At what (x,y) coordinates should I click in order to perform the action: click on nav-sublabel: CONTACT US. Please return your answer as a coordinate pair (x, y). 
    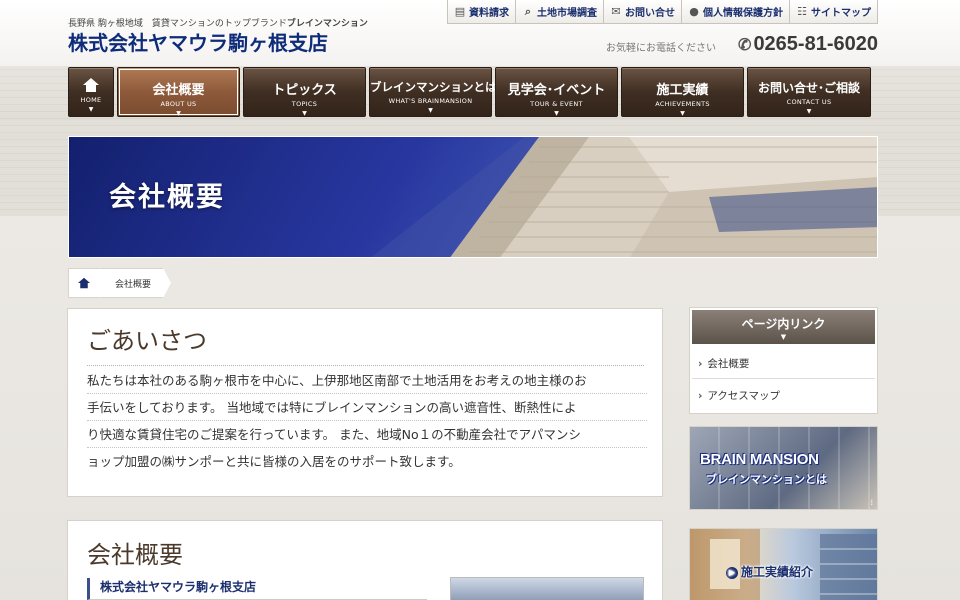
    Looking at the image, I should click on (809, 102).